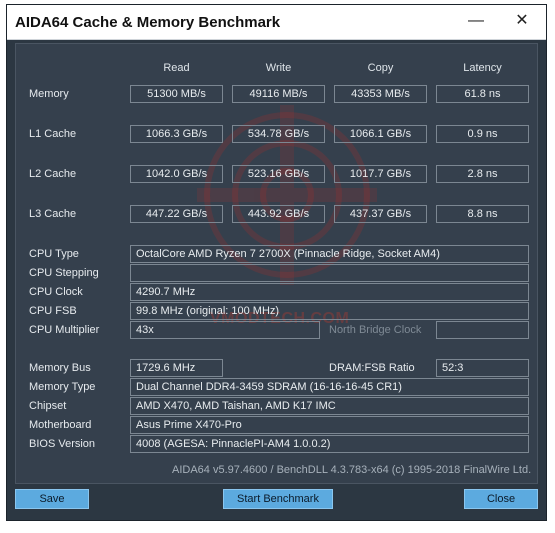  What do you see at coordinates (64, 330) in the screenshot?
I see `cpu-multiplier-label: CPU Multiplier` at bounding box center [64, 330].